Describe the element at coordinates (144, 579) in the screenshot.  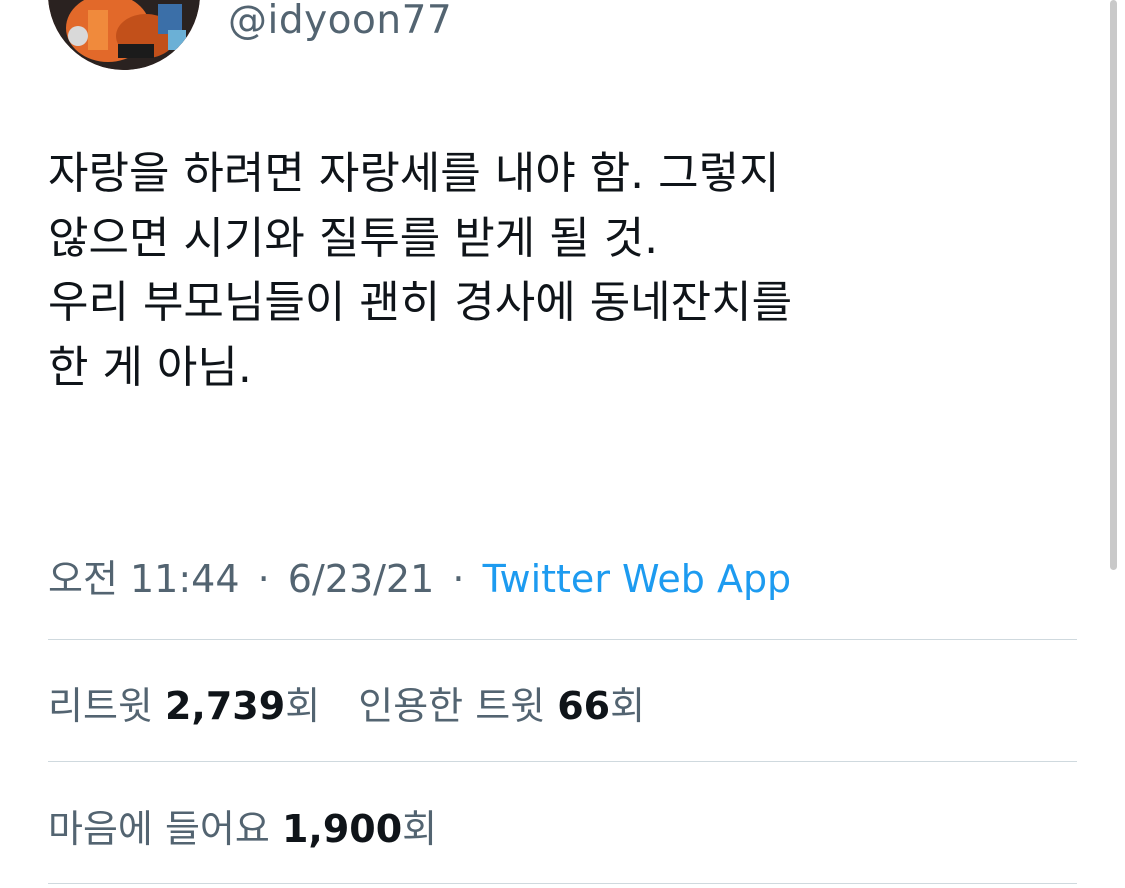
I see `tweet-time: 오전 11:44` at that location.